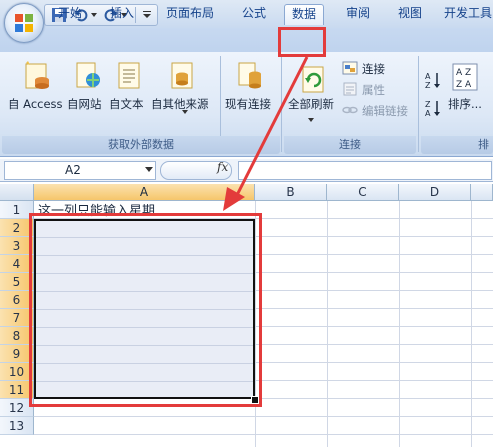  I want to click on connections-icon, so click(350, 68).